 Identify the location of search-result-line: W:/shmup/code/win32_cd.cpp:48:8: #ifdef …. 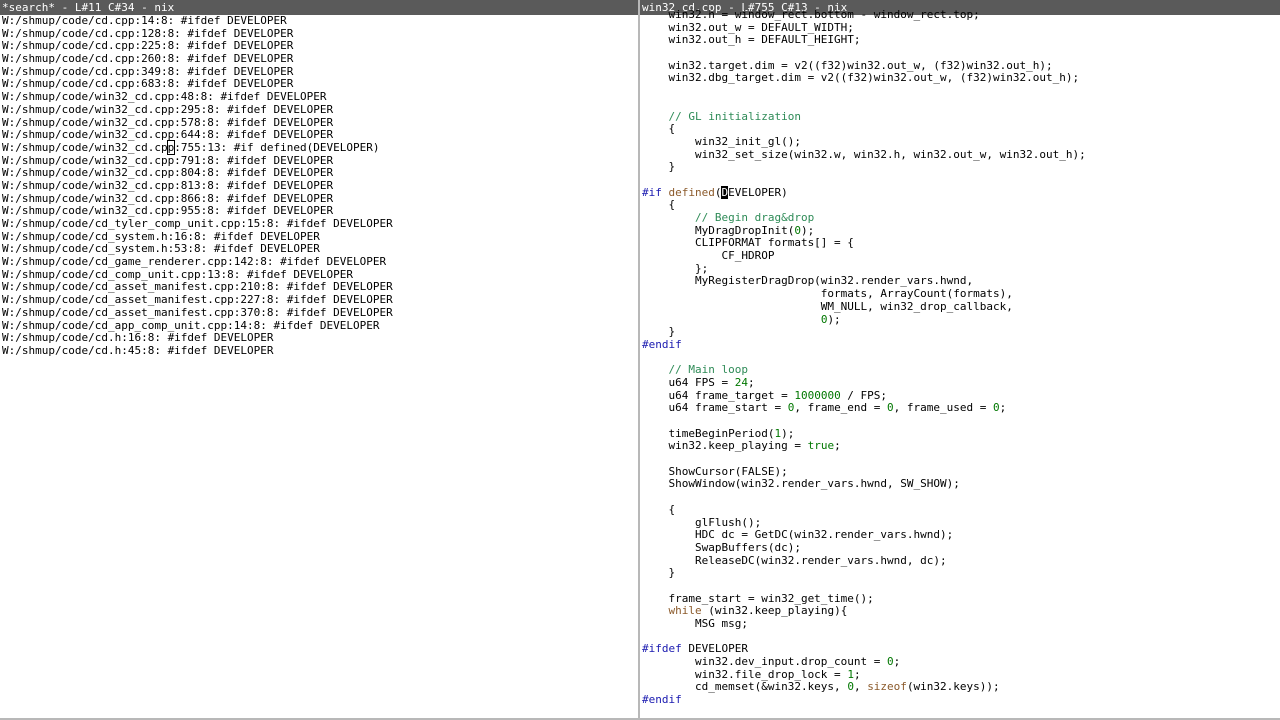
(319, 97).